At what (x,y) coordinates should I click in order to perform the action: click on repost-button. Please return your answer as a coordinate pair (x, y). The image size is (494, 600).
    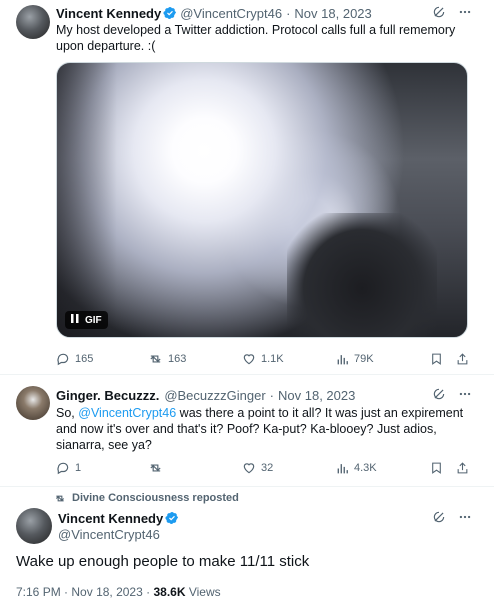
    Looking at the image, I should click on (155, 468).